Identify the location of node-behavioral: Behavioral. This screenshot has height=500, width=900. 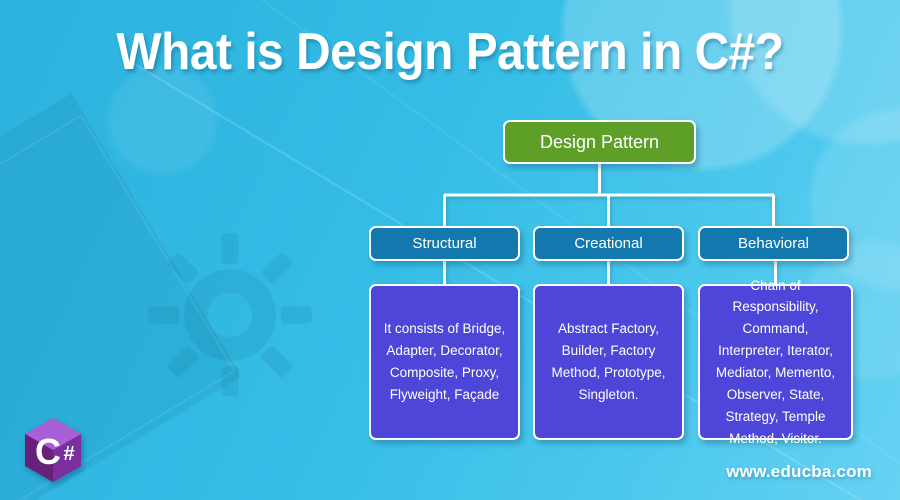
(773, 243).